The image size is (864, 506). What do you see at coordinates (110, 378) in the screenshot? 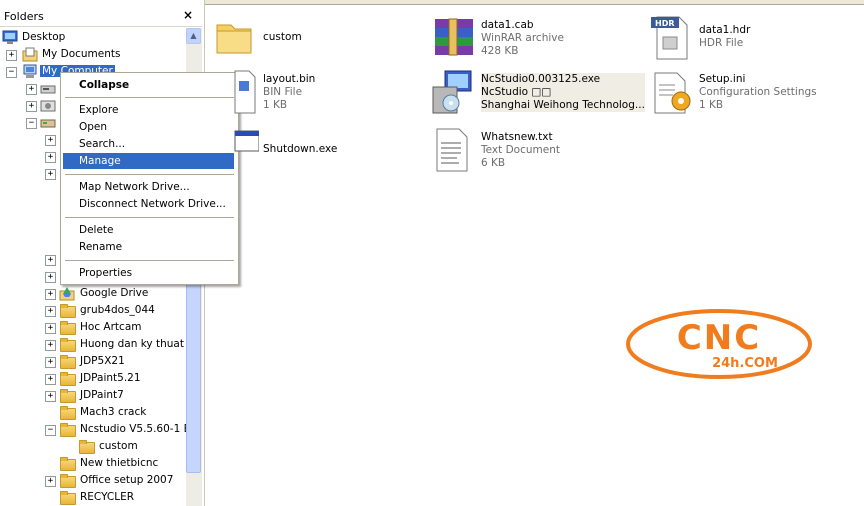
I see `tree-item-label: JDPaint5.21` at bounding box center [110, 378].